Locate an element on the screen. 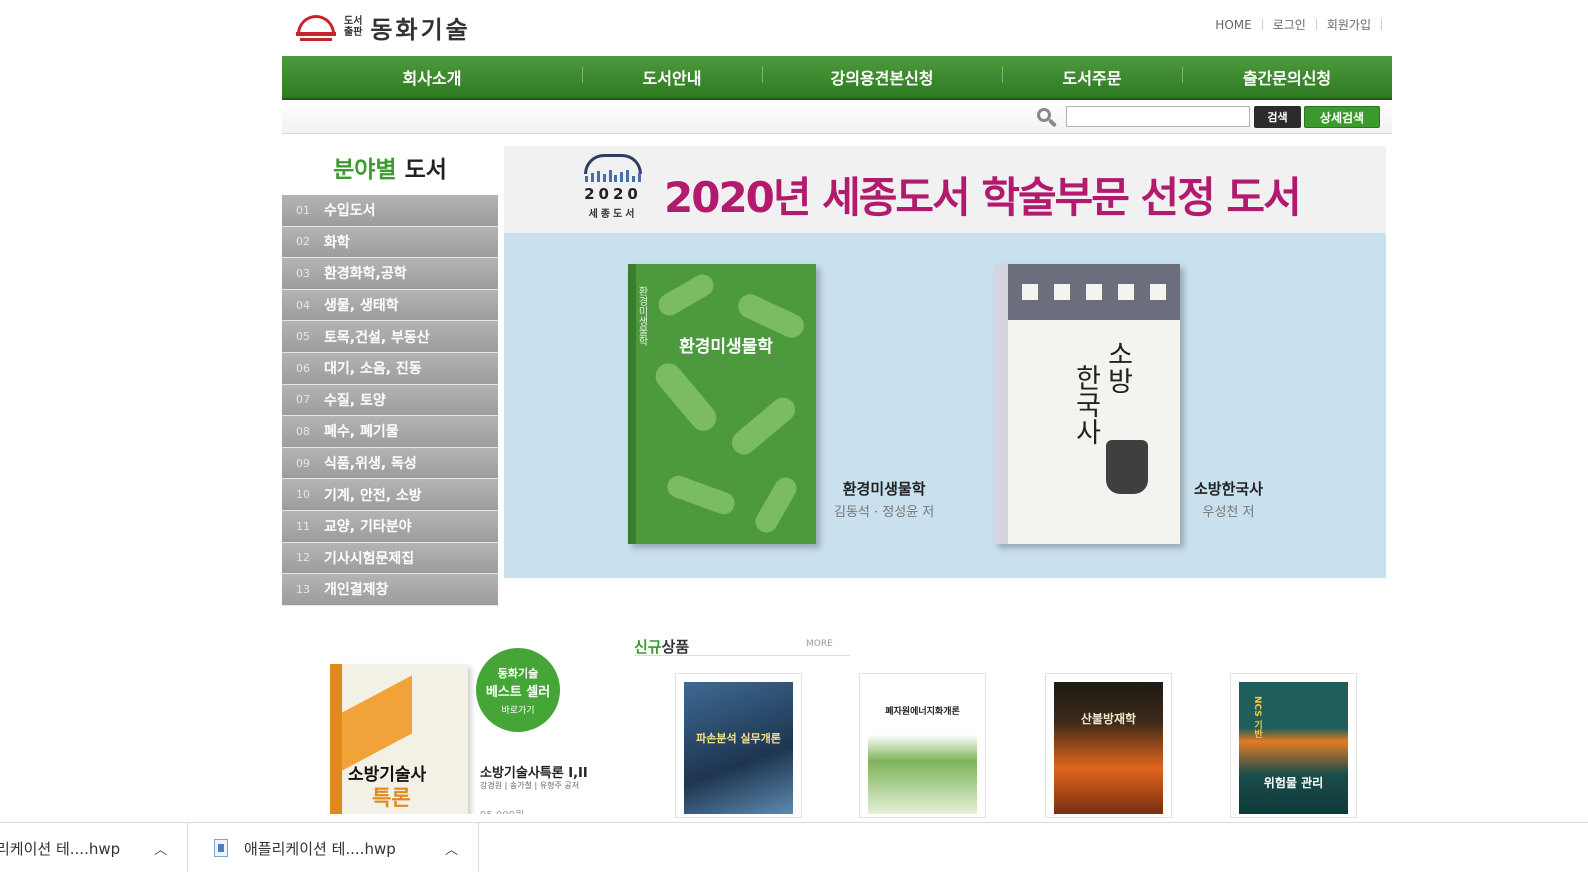 Image resolution: width=1588 pixels, height=872 pixels. category-item: 05 토목,건설, 부동산 is located at coordinates (390, 337).